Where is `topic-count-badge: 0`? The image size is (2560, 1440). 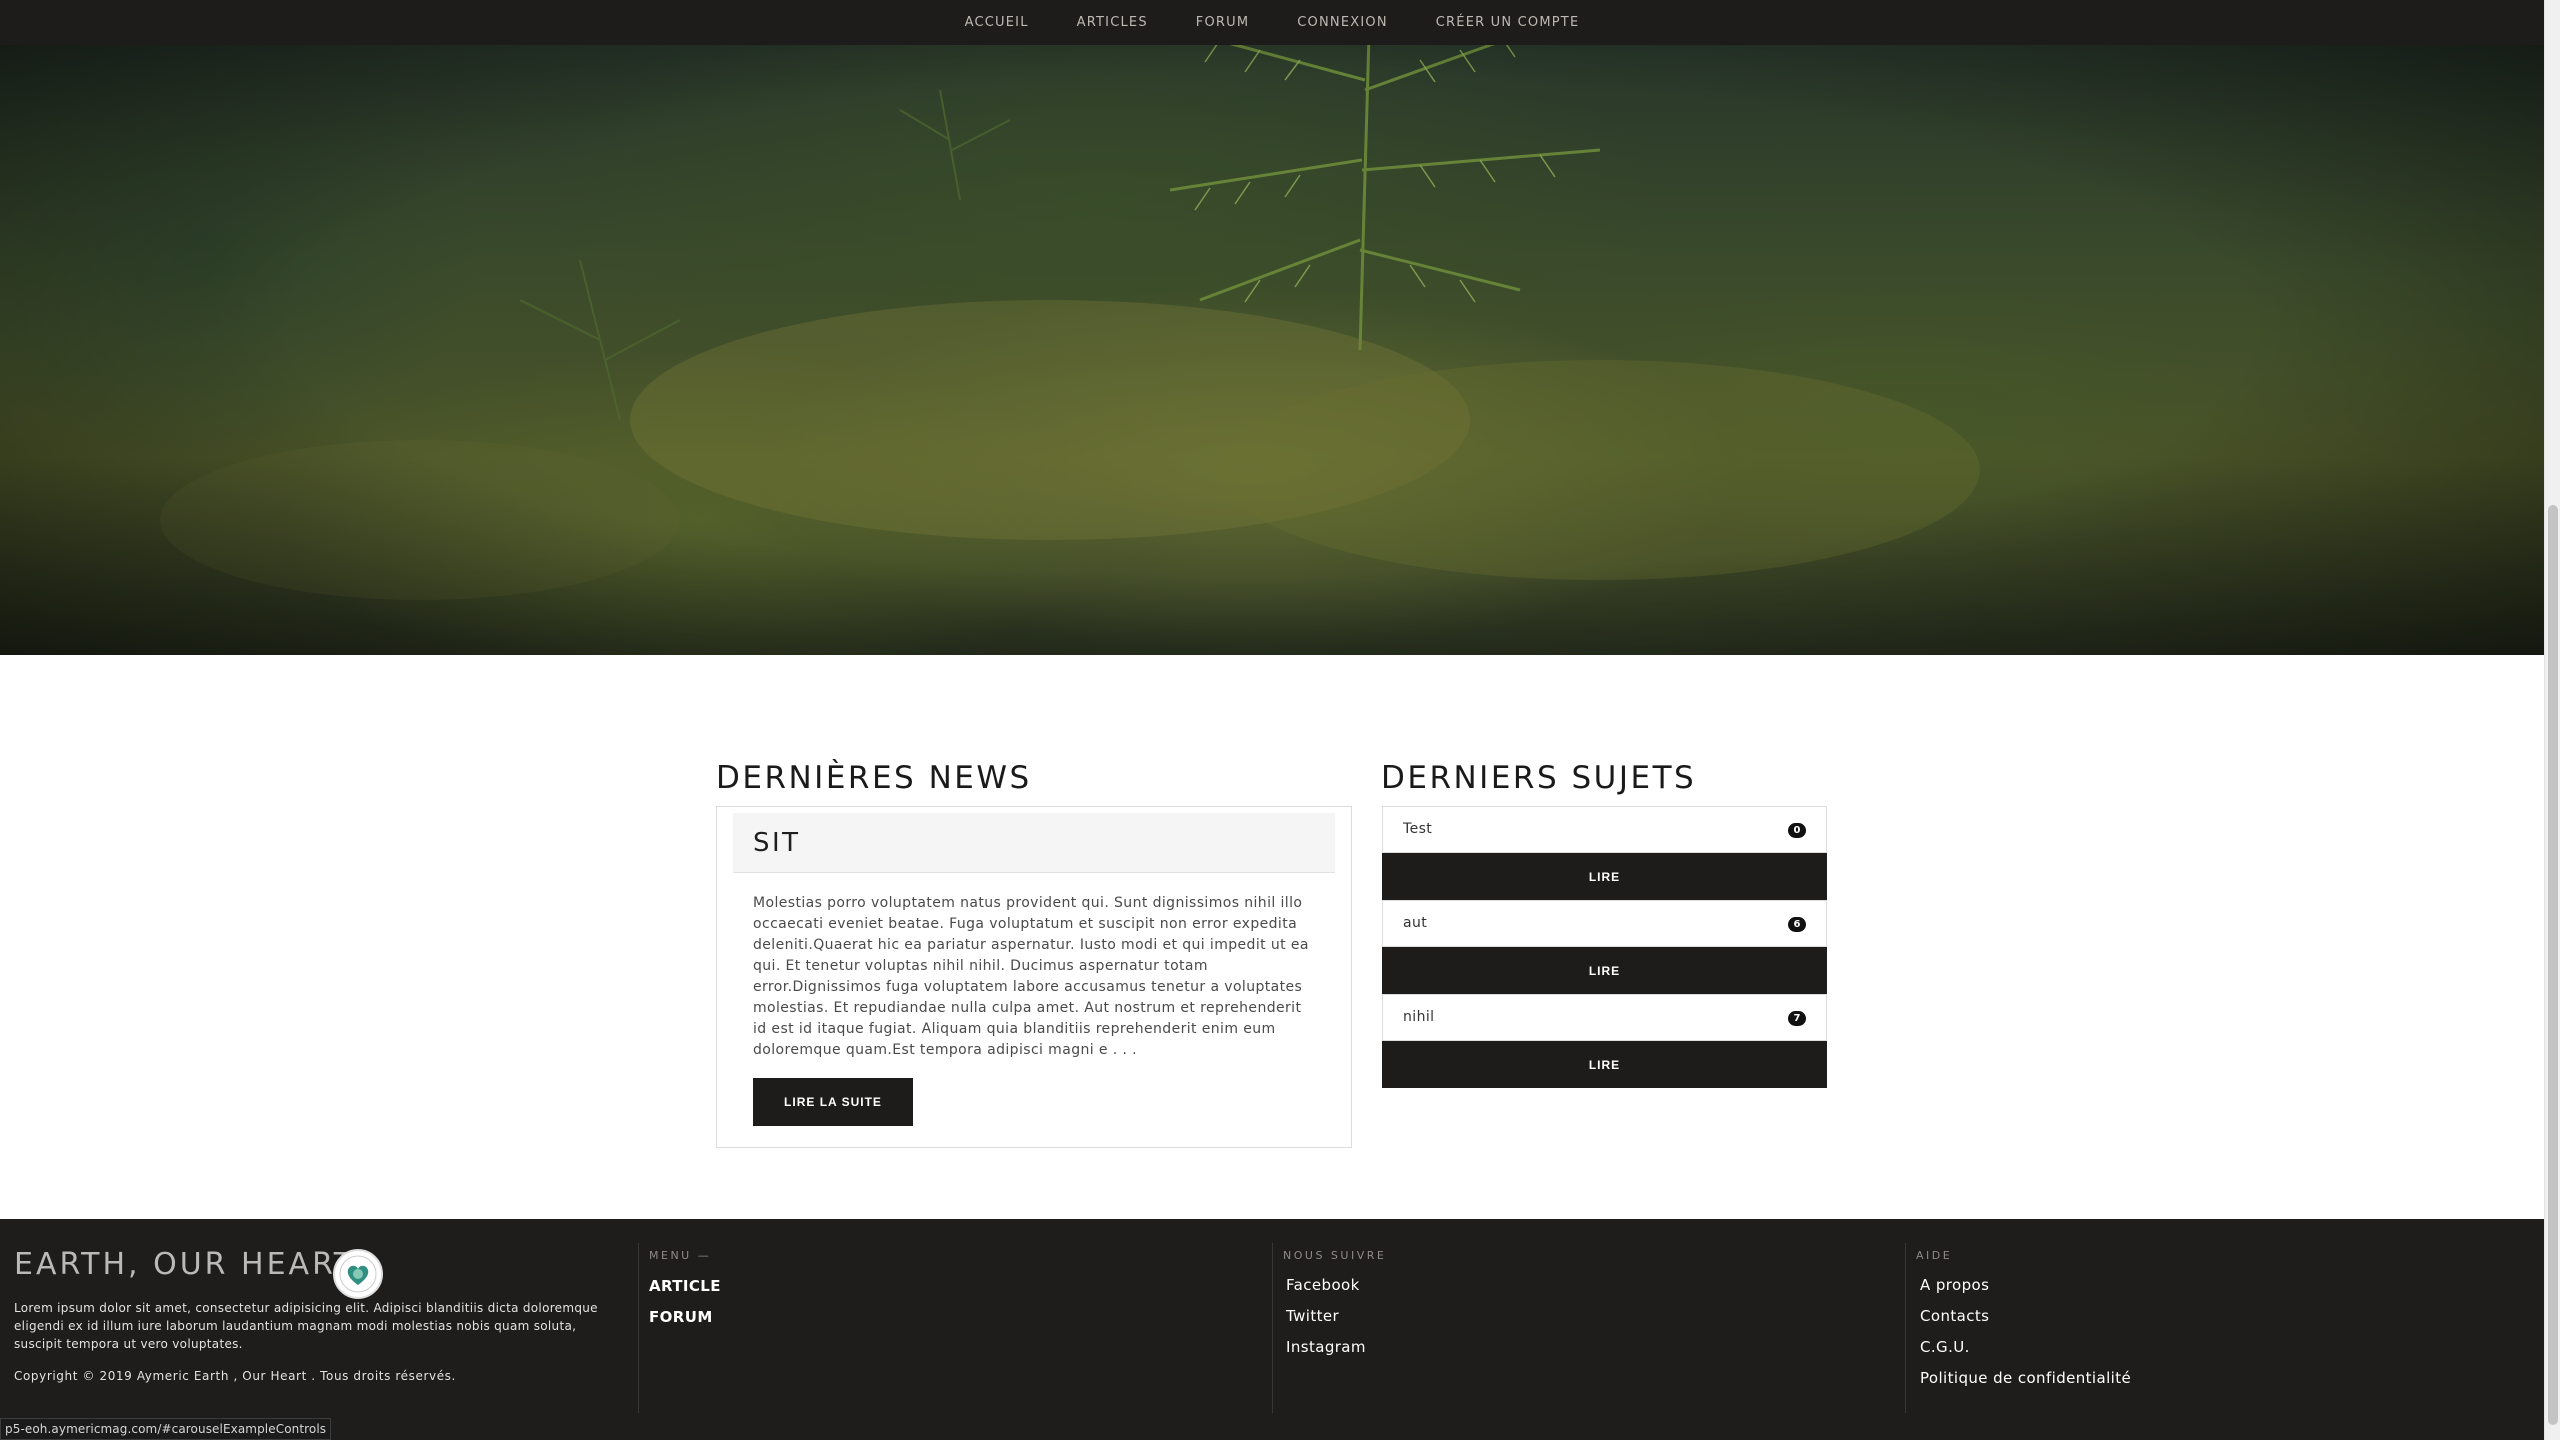 topic-count-badge: 0 is located at coordinates (1797, 830).